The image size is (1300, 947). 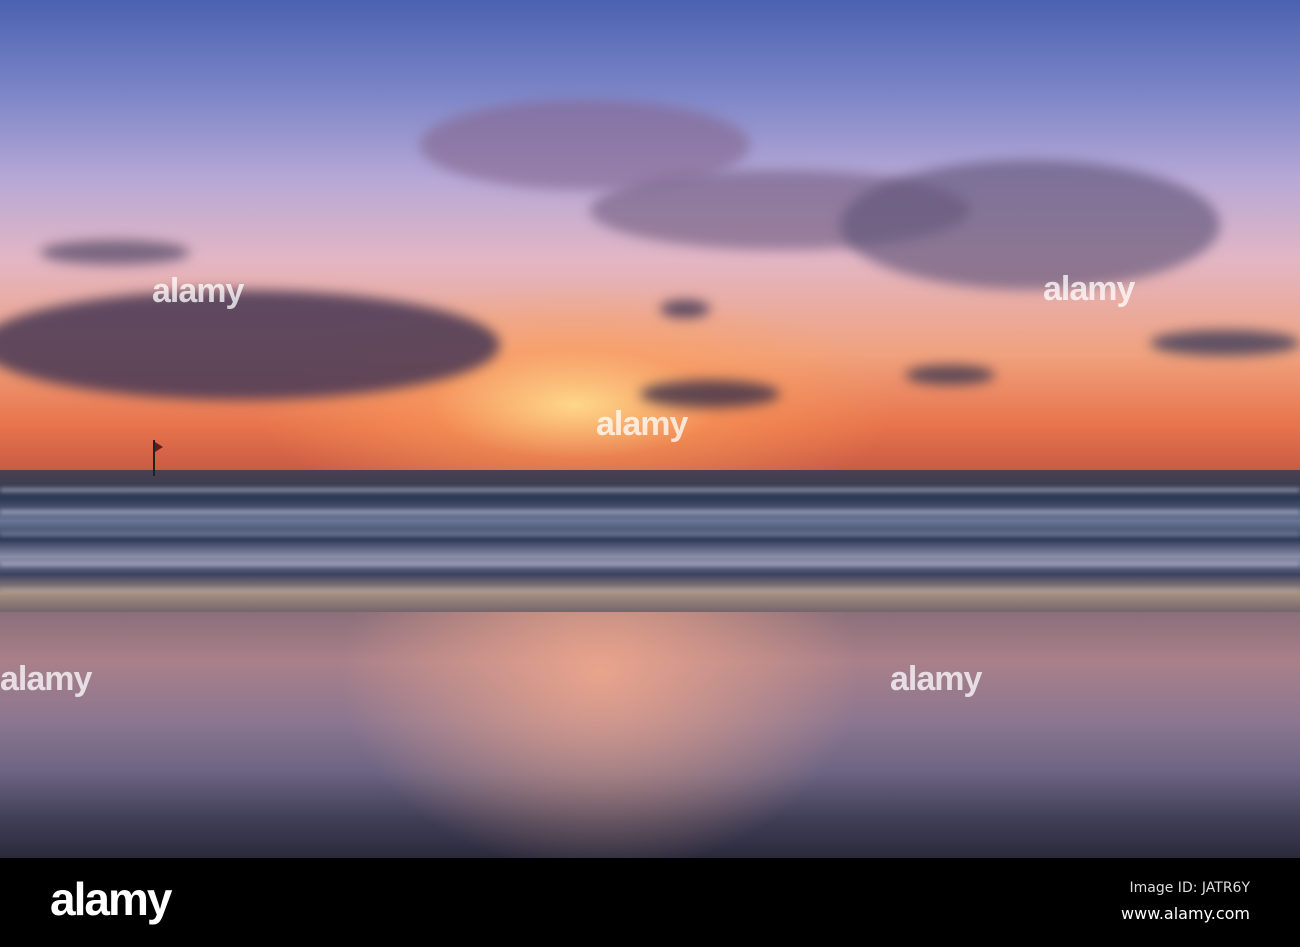 I want to click on image-id: Image ID: JATR6Y, so click(x=1189, y=888).